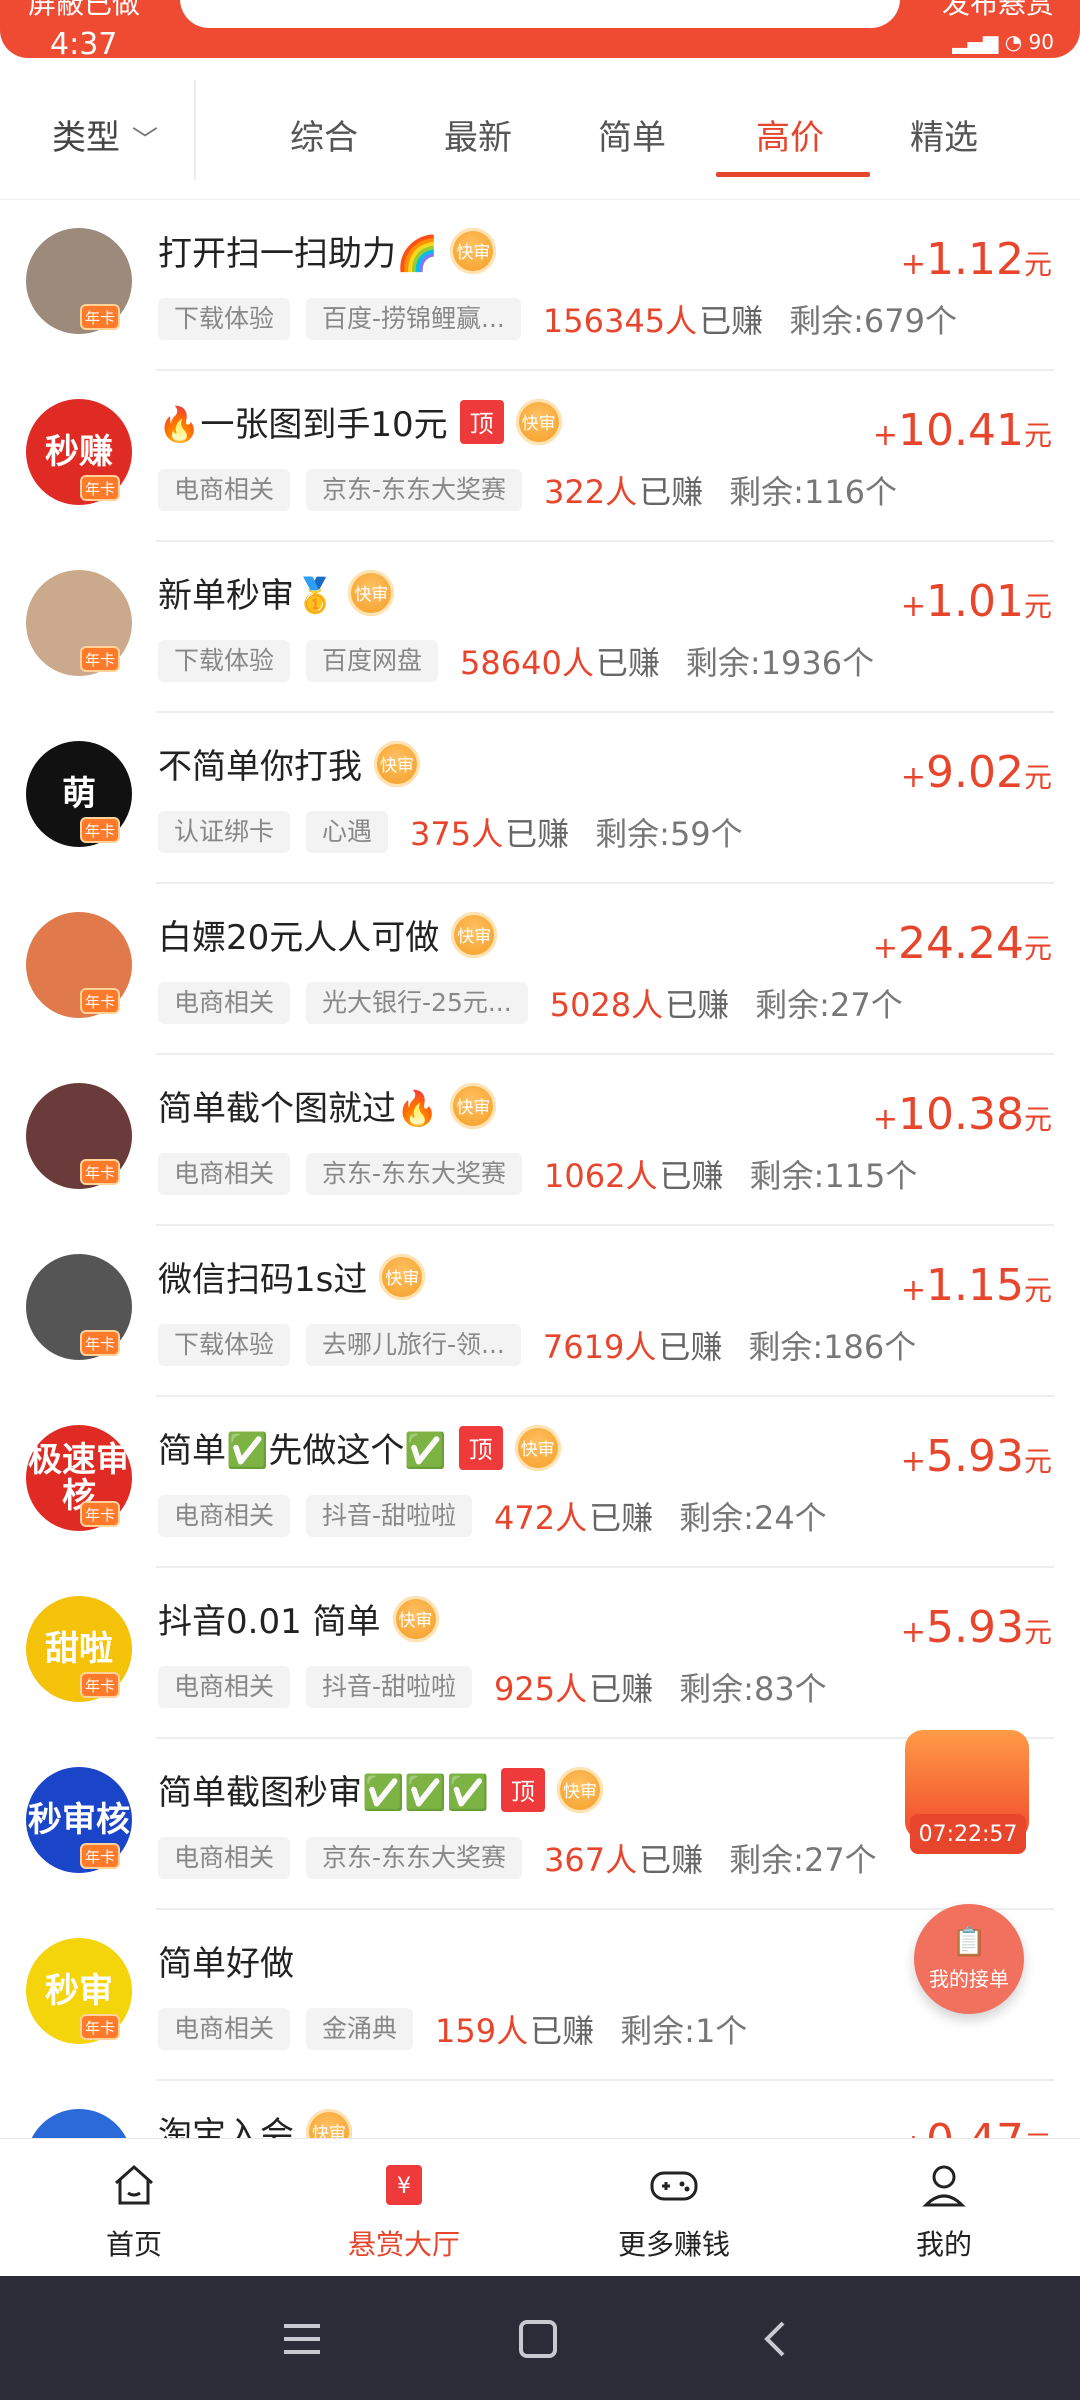 The width and height of the screenshot is (1080, 2400). What do you see at coordinates (530, 1003) in the screenshot?
I see `task-meta: 电商相关 光大银行-25元... 5028人 已赚 剩余:27个` at bounding box center [530, 1003].